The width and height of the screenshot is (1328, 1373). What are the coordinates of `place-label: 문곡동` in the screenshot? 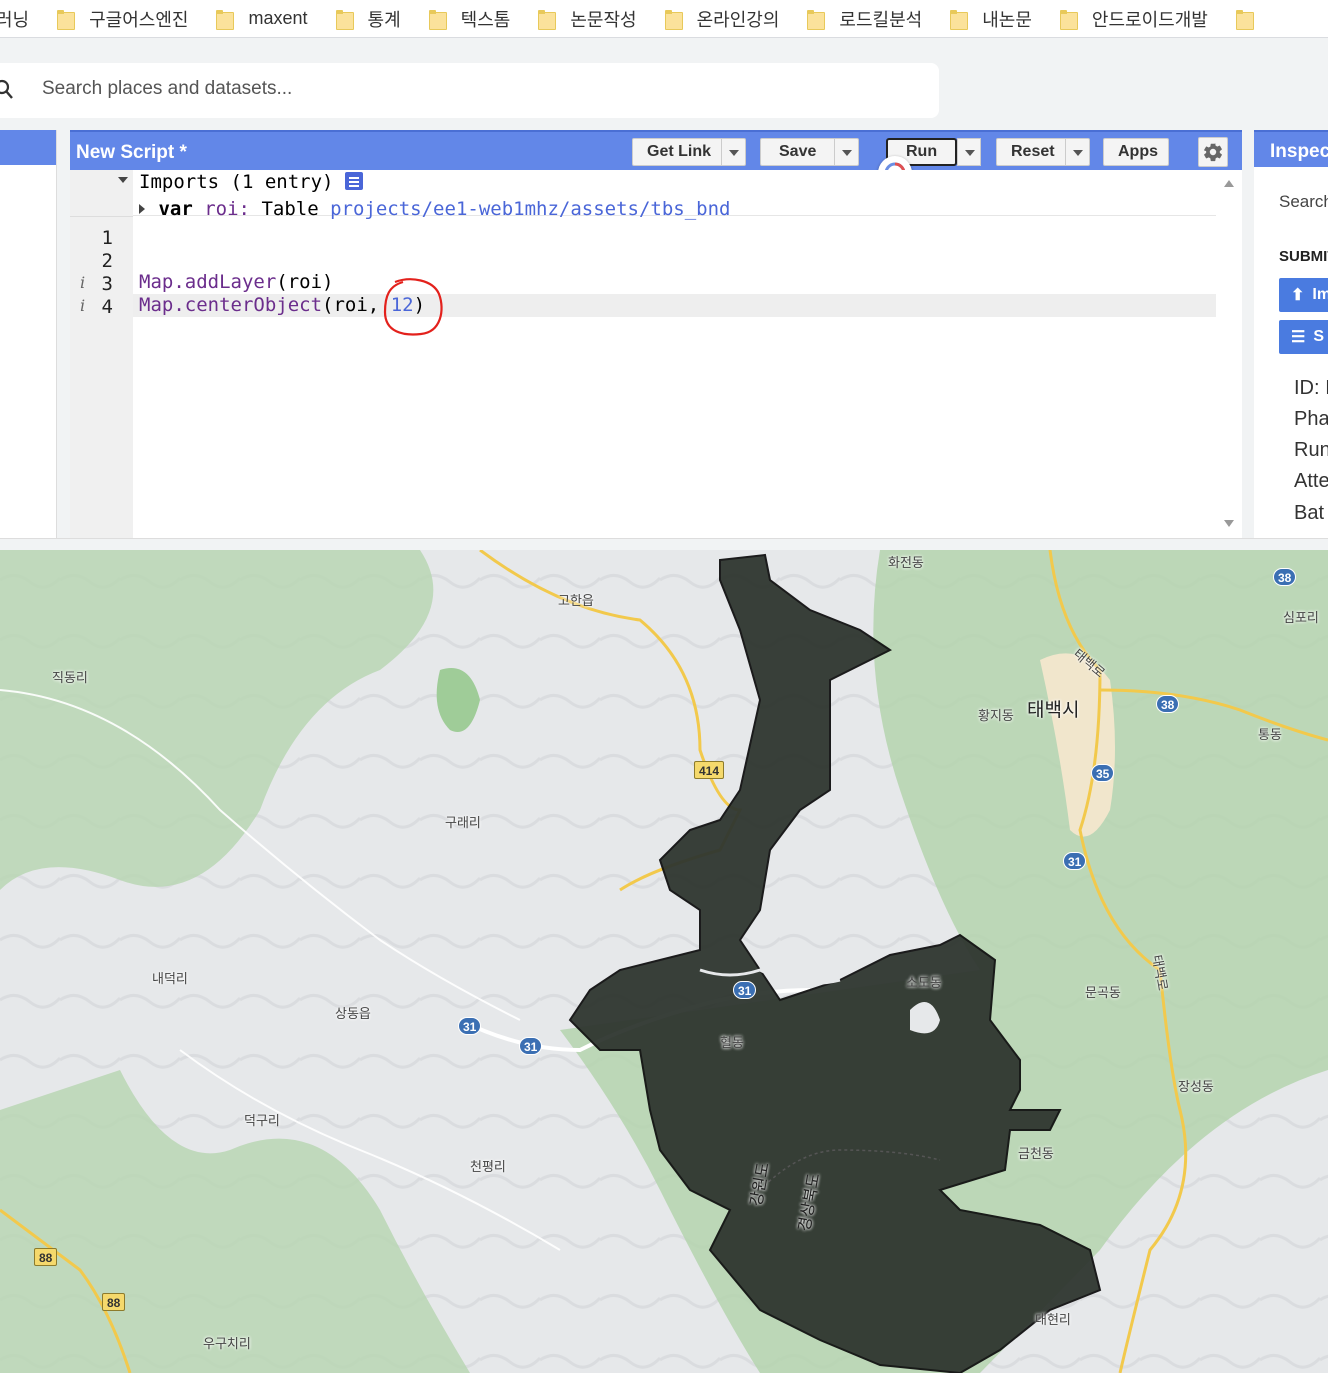 It's located at (1103, 992).